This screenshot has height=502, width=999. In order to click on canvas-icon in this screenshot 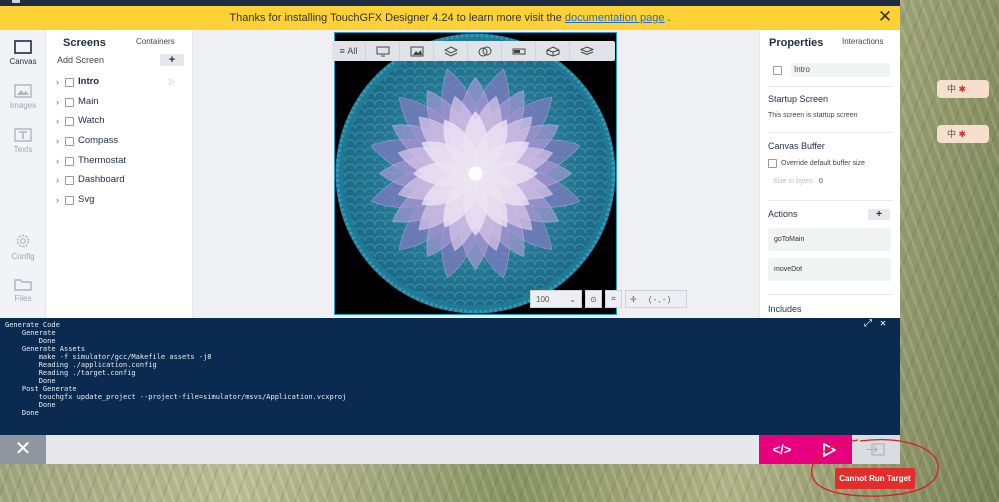, I will do `click(23, 47)`.